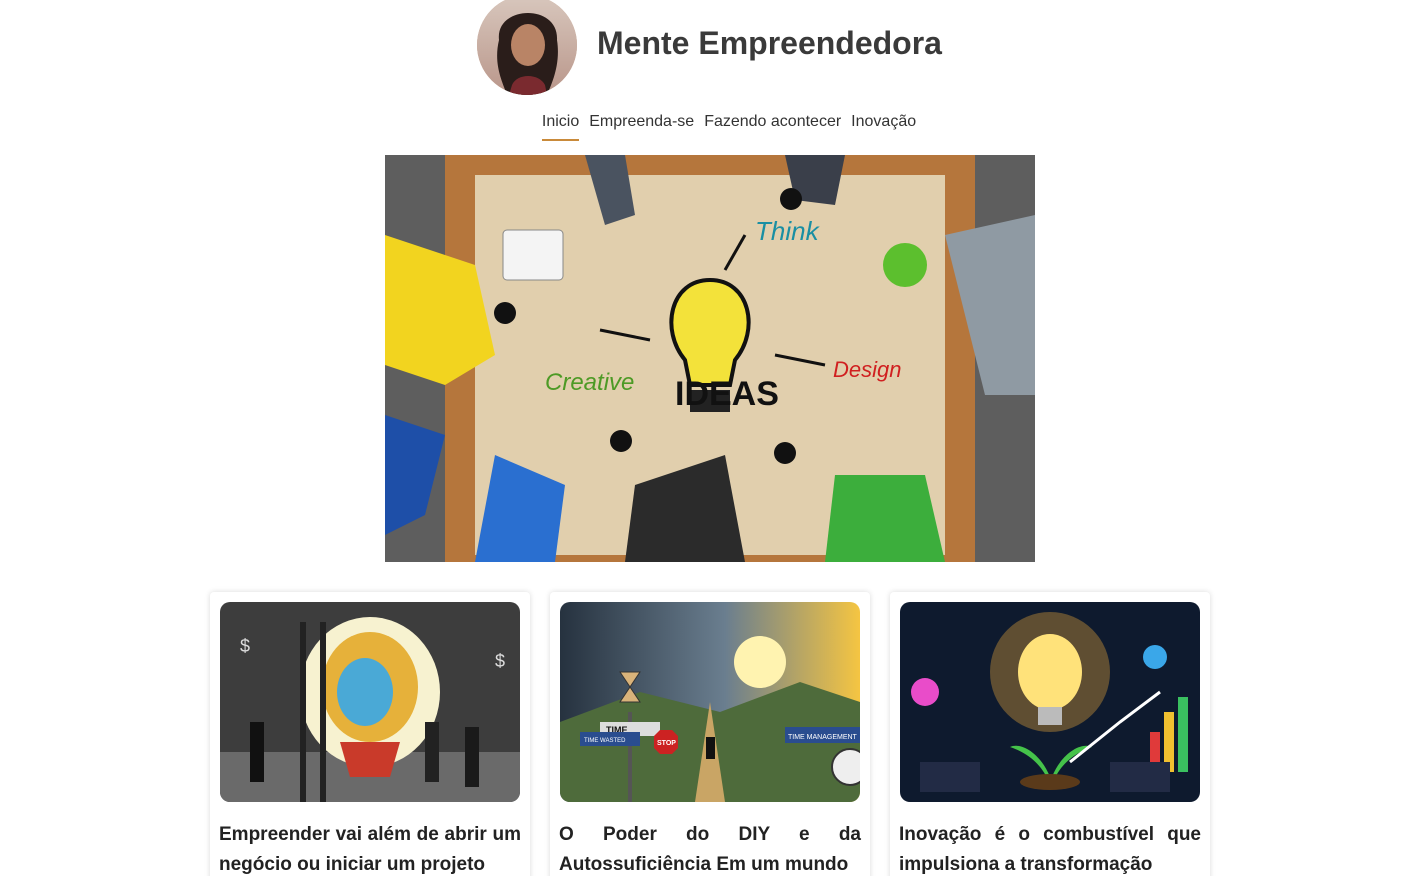 This screenshot has width=1413, height=876. What do you see at coordinates (823, 737) in the screenshot?
I see `sign-time-management: TIME MANAGEMENT` at bounding box center [823, 737].